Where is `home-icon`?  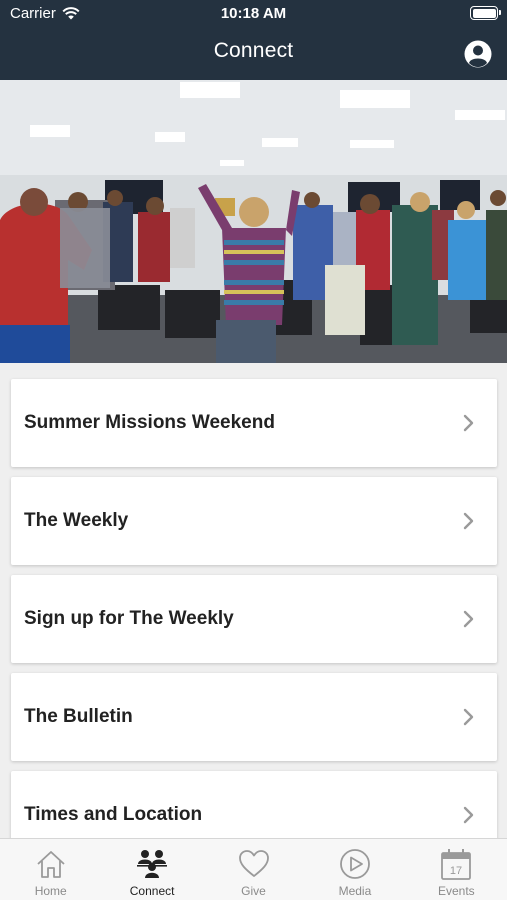 home-icon is located at coordinates (51, 864).